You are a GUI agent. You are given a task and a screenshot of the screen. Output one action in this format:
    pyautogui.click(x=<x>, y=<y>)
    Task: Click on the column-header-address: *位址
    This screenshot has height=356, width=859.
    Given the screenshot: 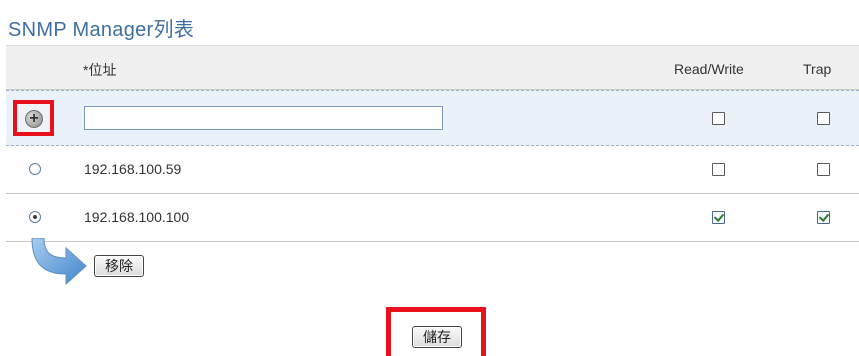 What is the action you would take?
    pyautogui.click(x=100, y=70)
    